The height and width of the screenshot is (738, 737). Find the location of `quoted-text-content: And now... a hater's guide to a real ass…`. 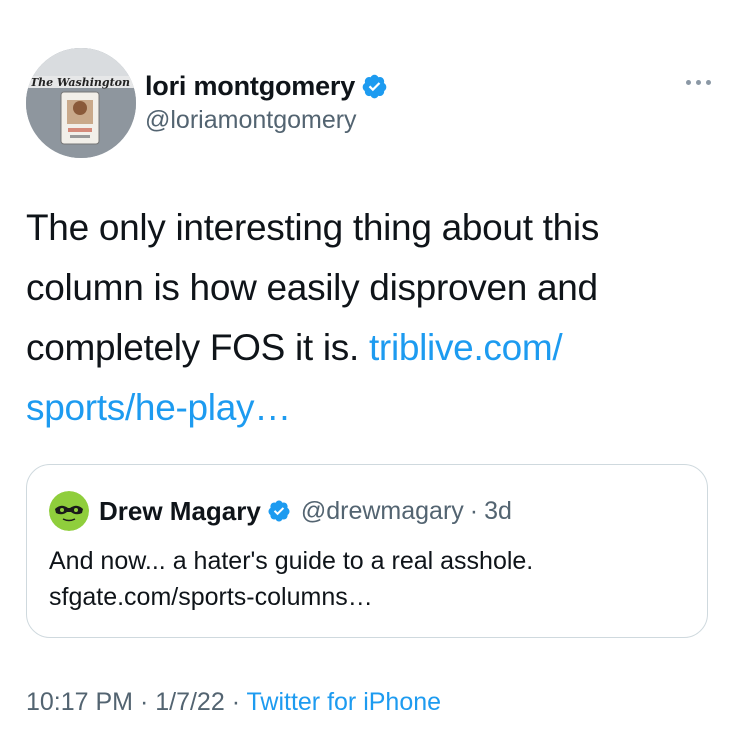

quoted-text-content: And now... a hater's guide to a real ass… is located at coordinates (291, 561).